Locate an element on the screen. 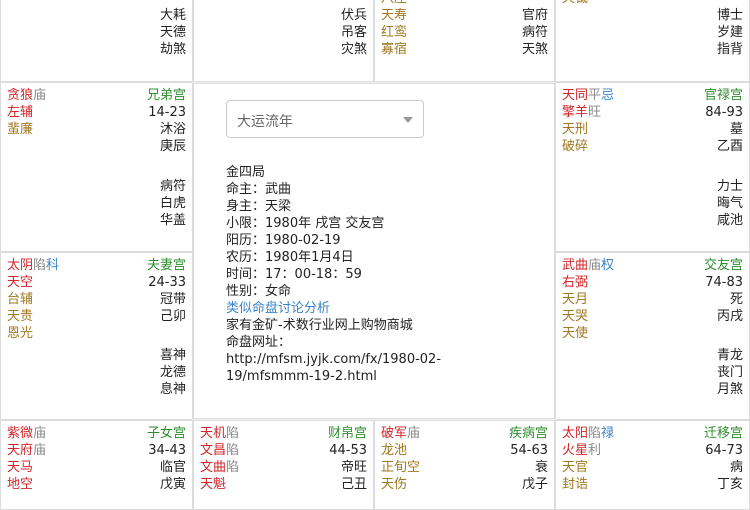 The width and height of the screenshot is (750, 510). info-line: 性别：女命 is located at coordinates (259, 291).